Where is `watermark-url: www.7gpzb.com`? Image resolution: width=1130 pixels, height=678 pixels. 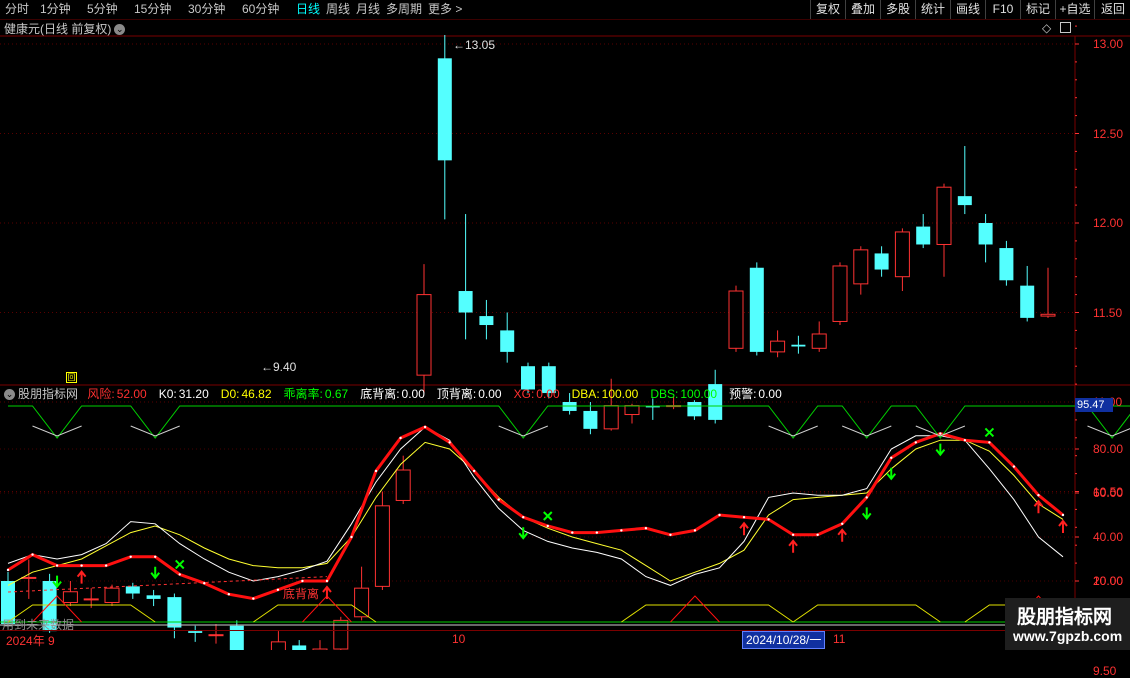 watermark-url: www.7gpzb.com is located at coordinates (1067, 636).